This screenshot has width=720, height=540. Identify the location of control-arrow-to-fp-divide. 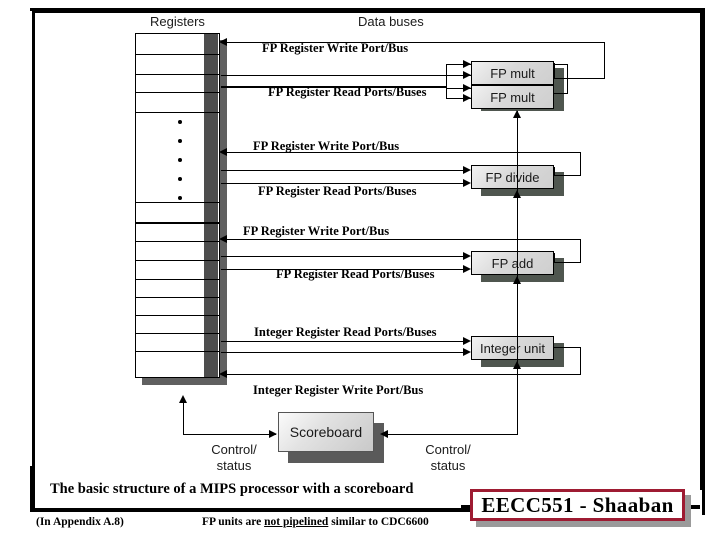
(517, 194).